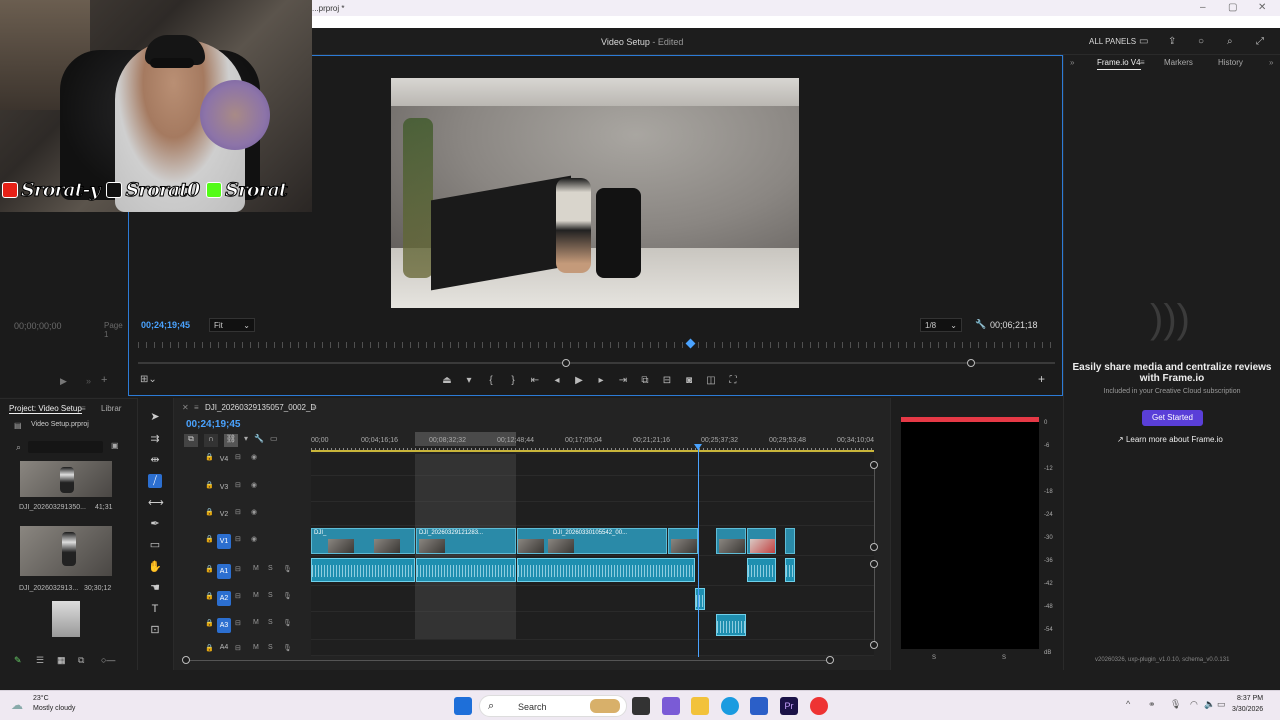 Image resolution: width=1280 pixels, height=720 pixels. What do you see at coordinates (213, 424) in the screenshot?
I see `timeline-timecode: 00;24;19;45` at bounding box center [213, 424].